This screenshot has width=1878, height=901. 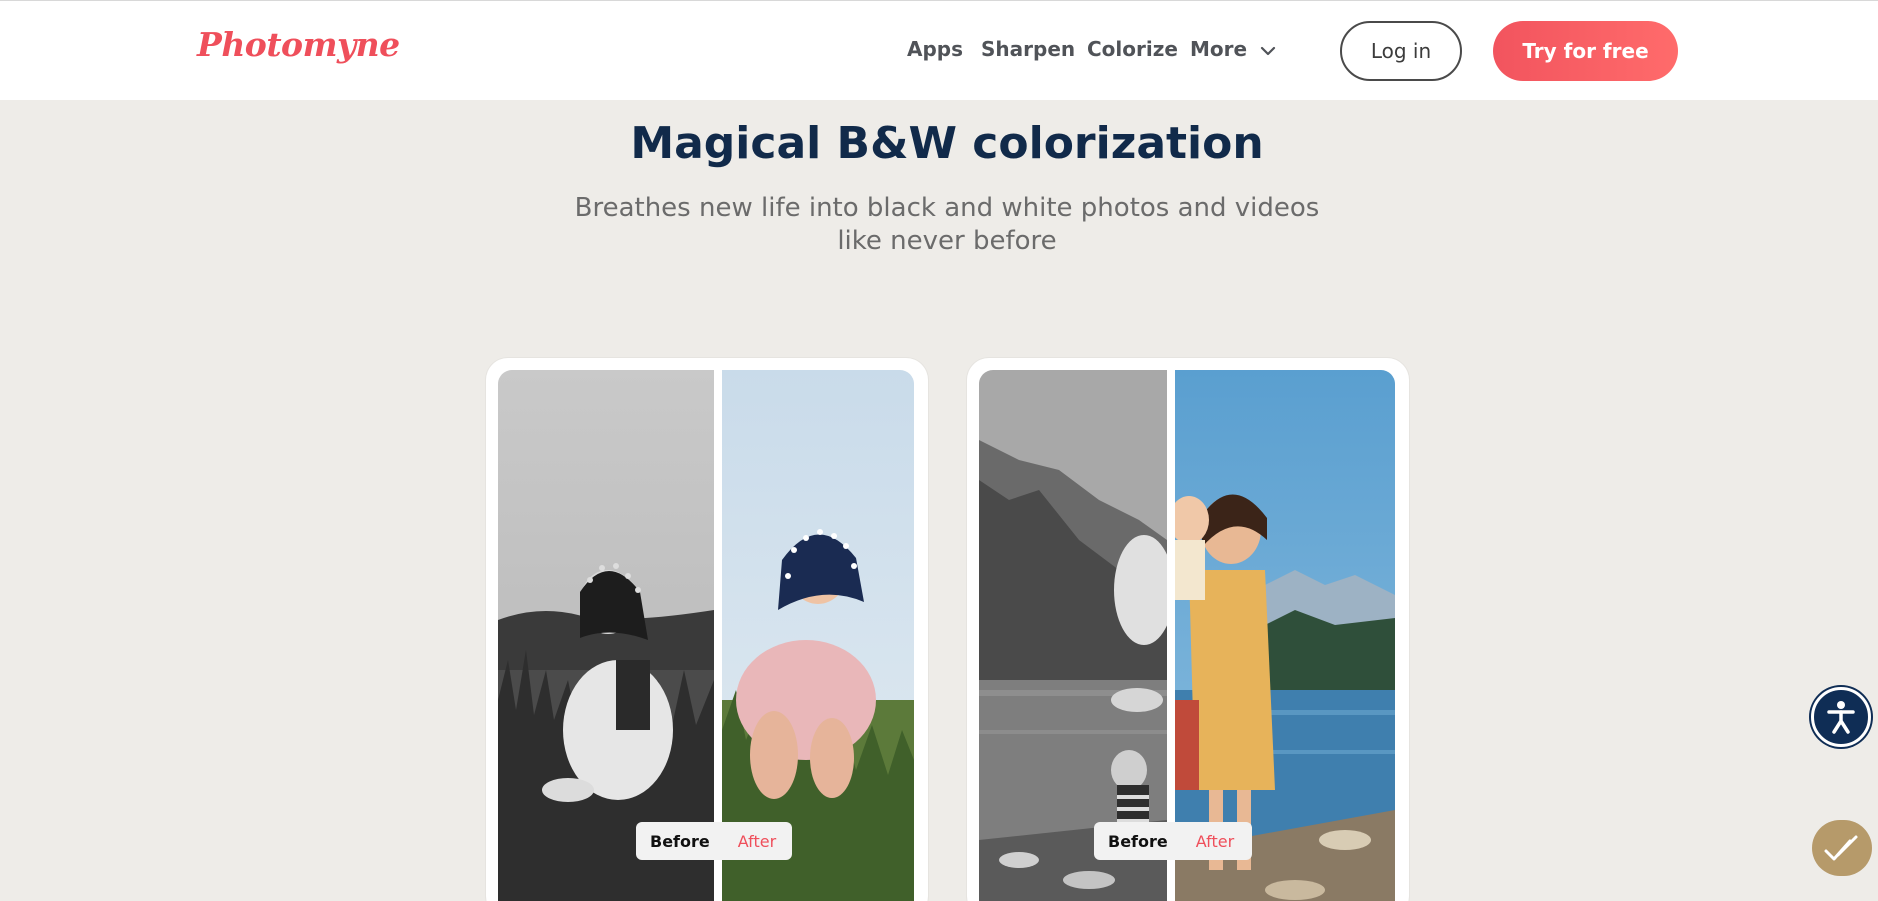 I want to click on before-after-toggle-2: Before After, so click(x=1173, y=841).